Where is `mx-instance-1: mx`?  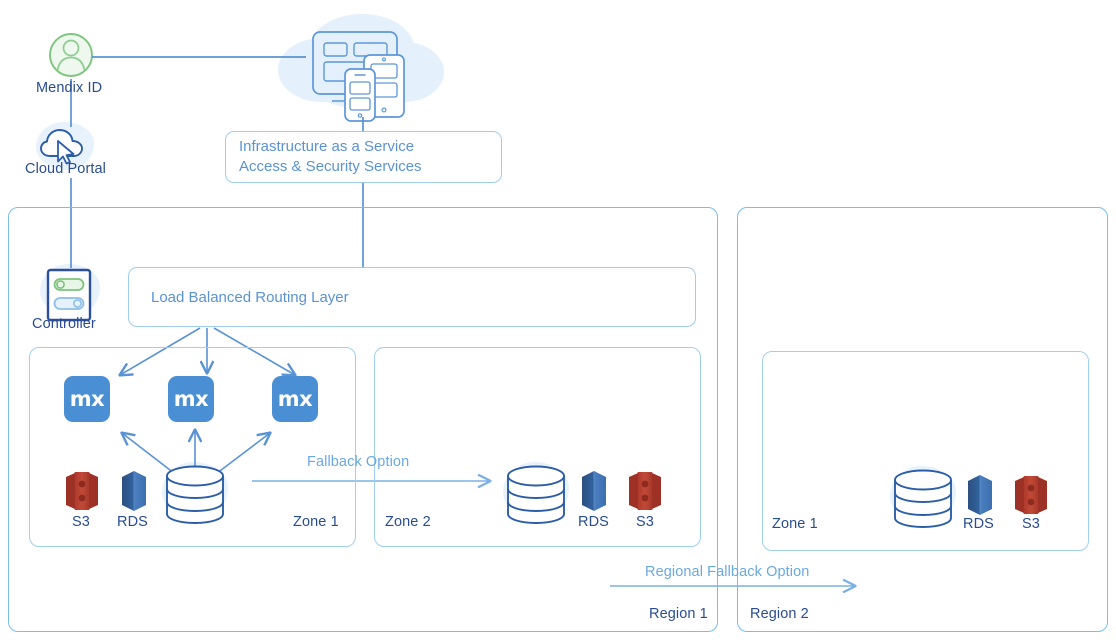 mx-instance-1: mx is located at coordinates (87, 399).